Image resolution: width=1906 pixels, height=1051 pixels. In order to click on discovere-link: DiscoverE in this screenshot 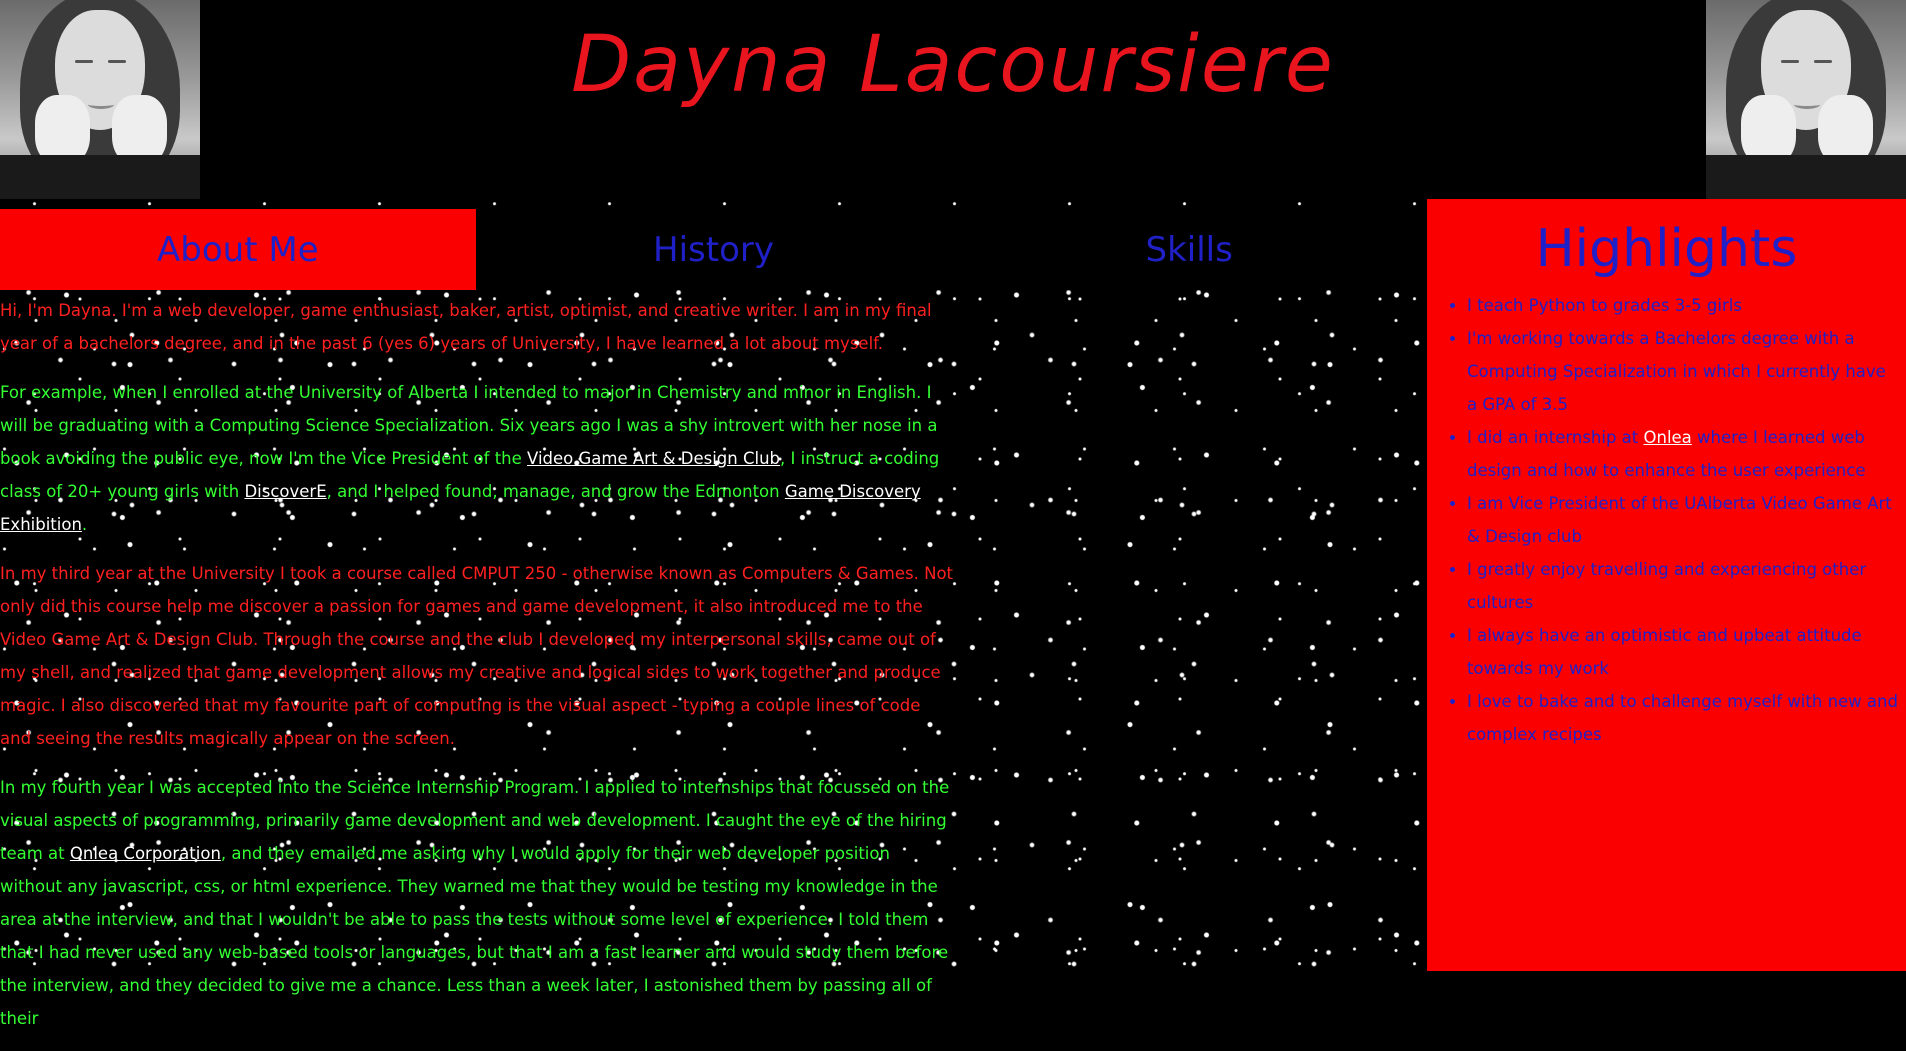, I will do `click(285, 491)`.